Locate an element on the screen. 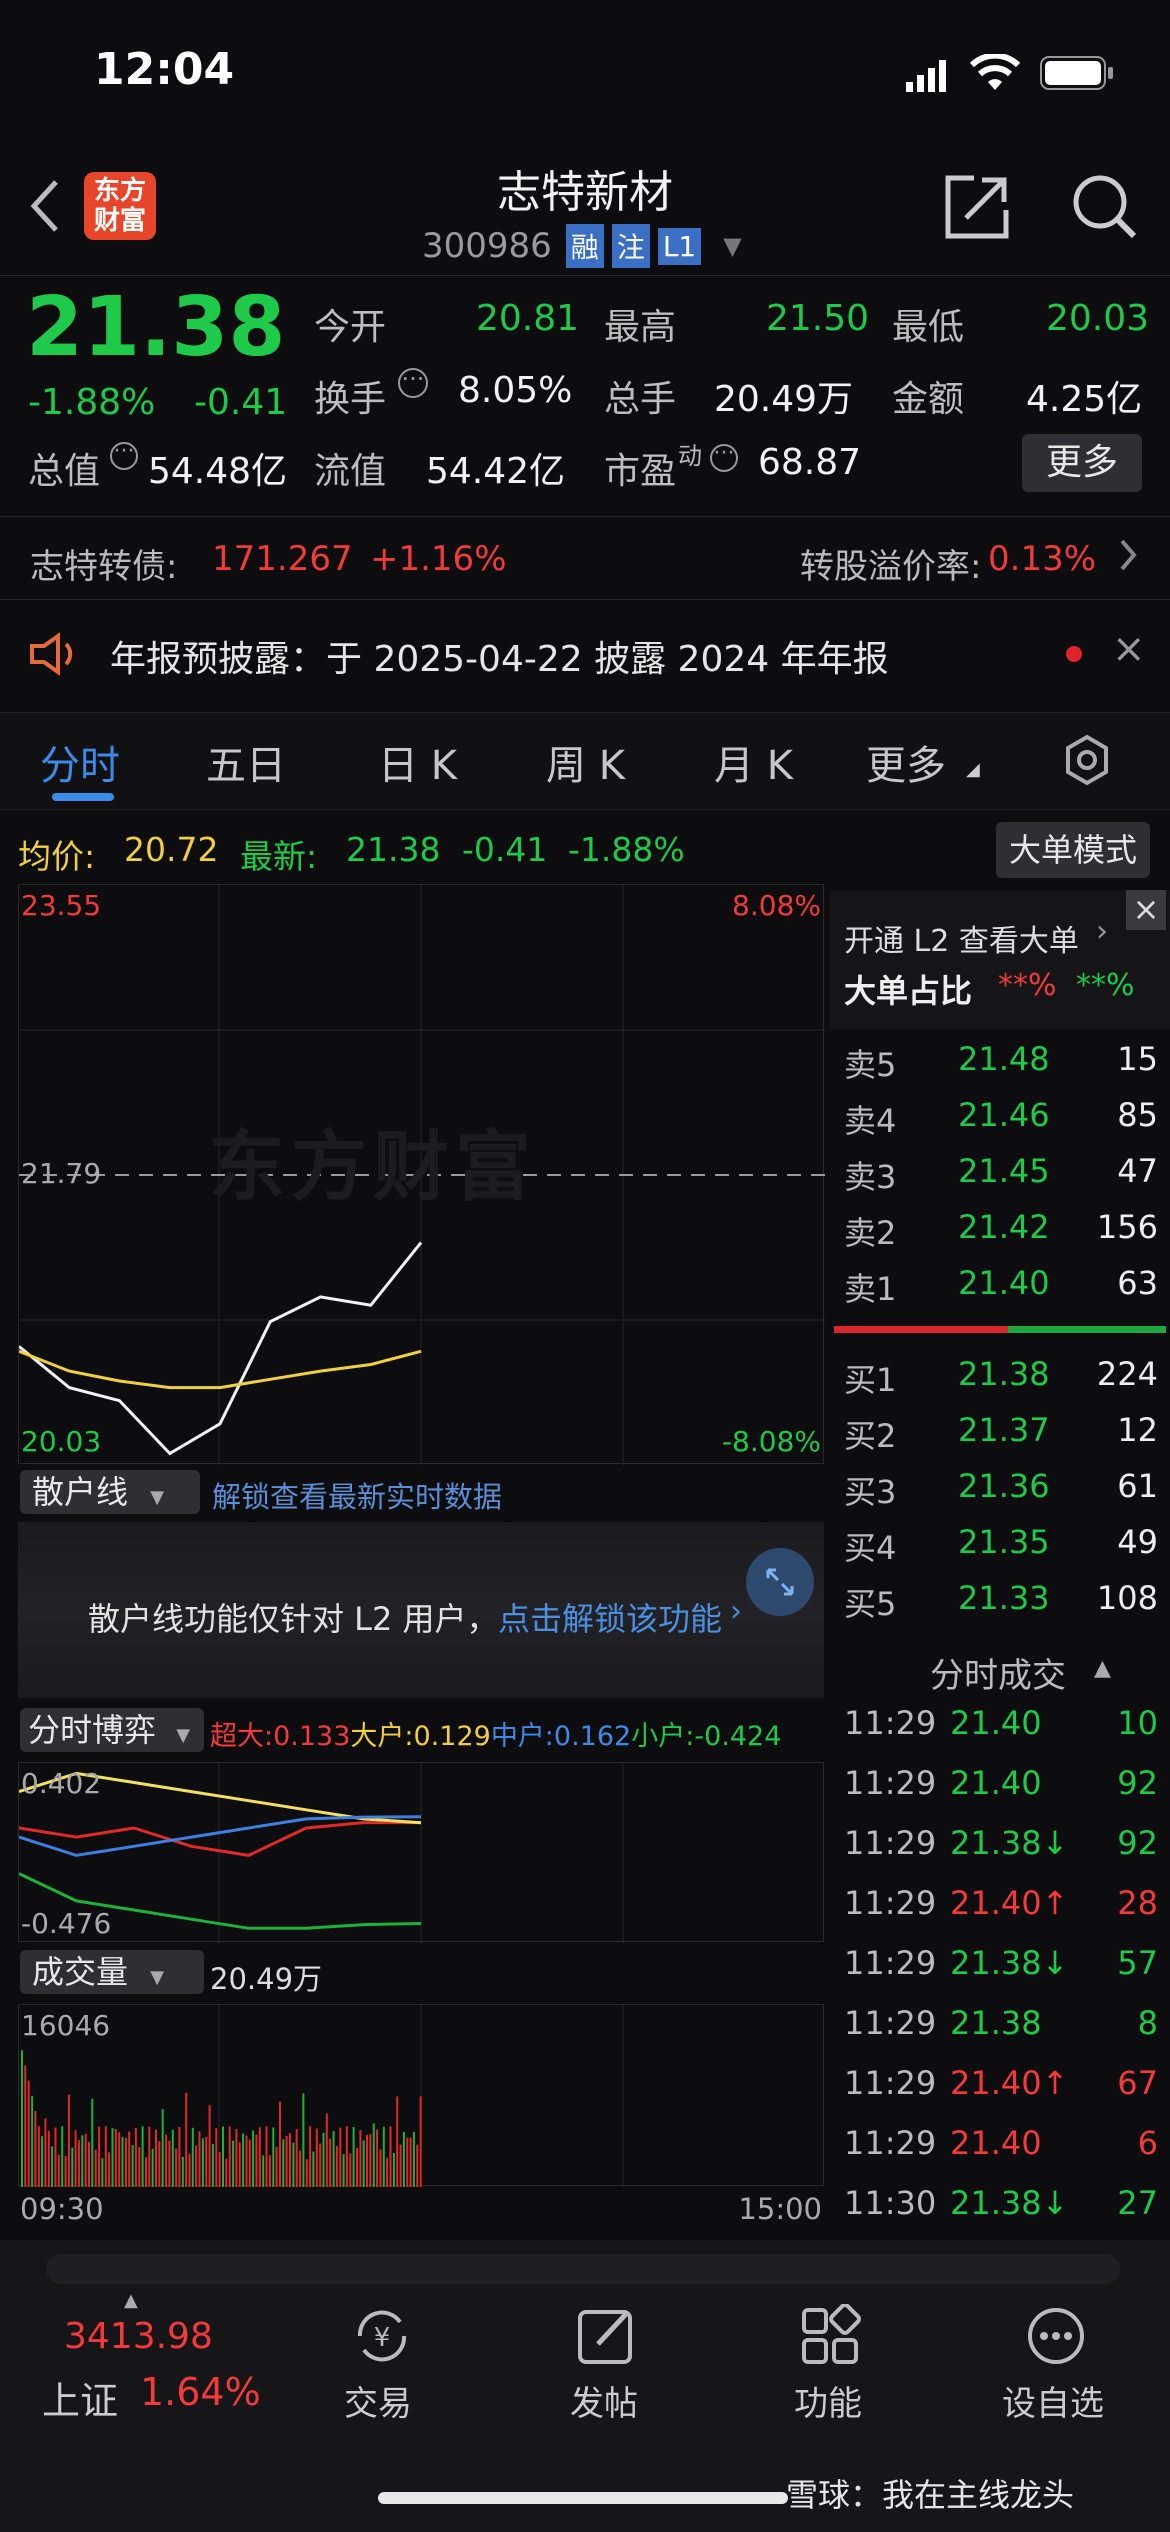  bottom-search-strip is located at coordinates (583, 2269).